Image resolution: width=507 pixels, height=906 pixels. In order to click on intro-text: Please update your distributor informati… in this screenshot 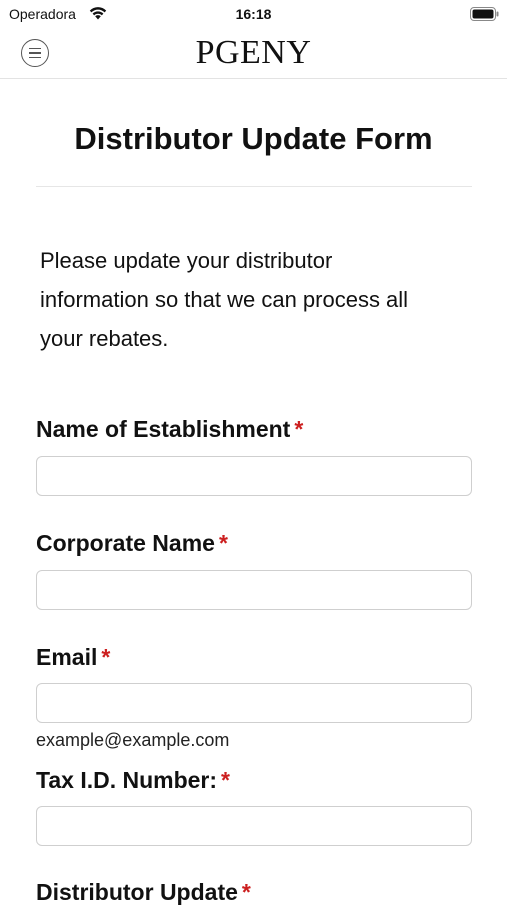, I will do `click(260, 299)`.